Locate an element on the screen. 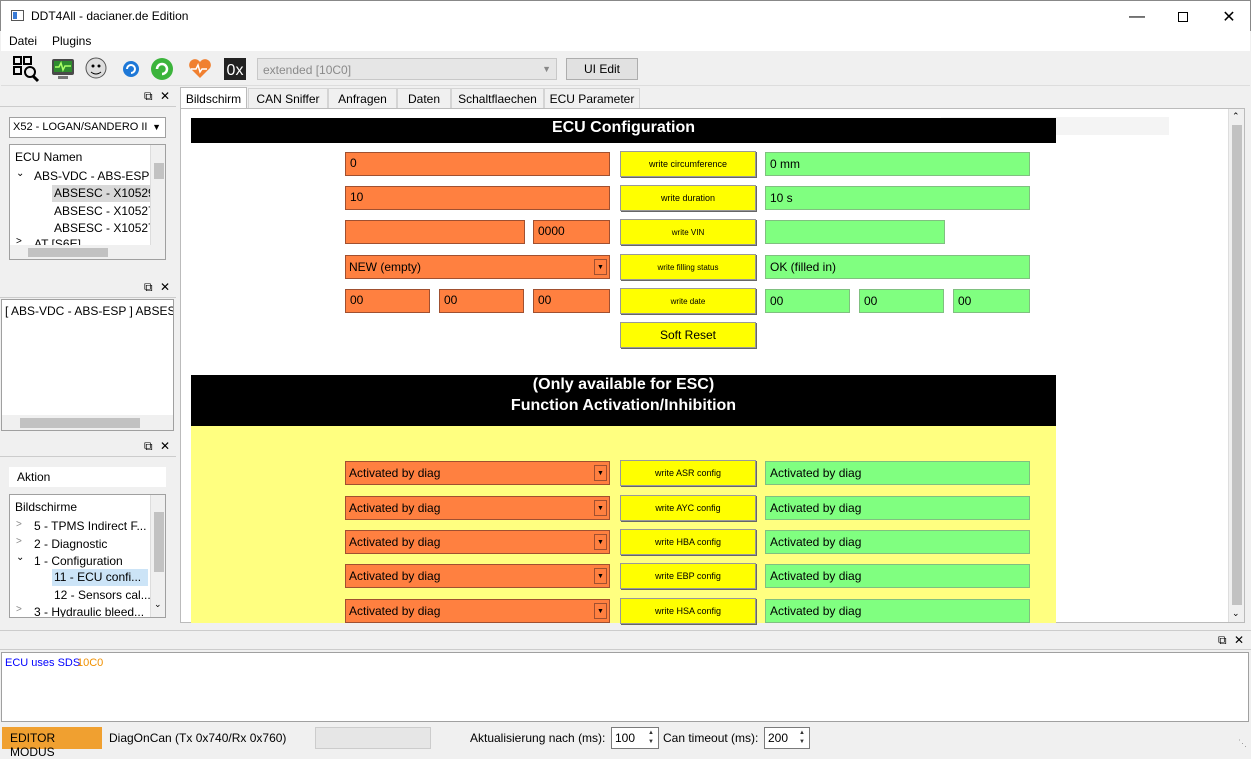 Image resolution: width=1251 pixels, height=759 pixels. ebp-config-combo-value: Activated by diag is located at coordinates (395, 576).